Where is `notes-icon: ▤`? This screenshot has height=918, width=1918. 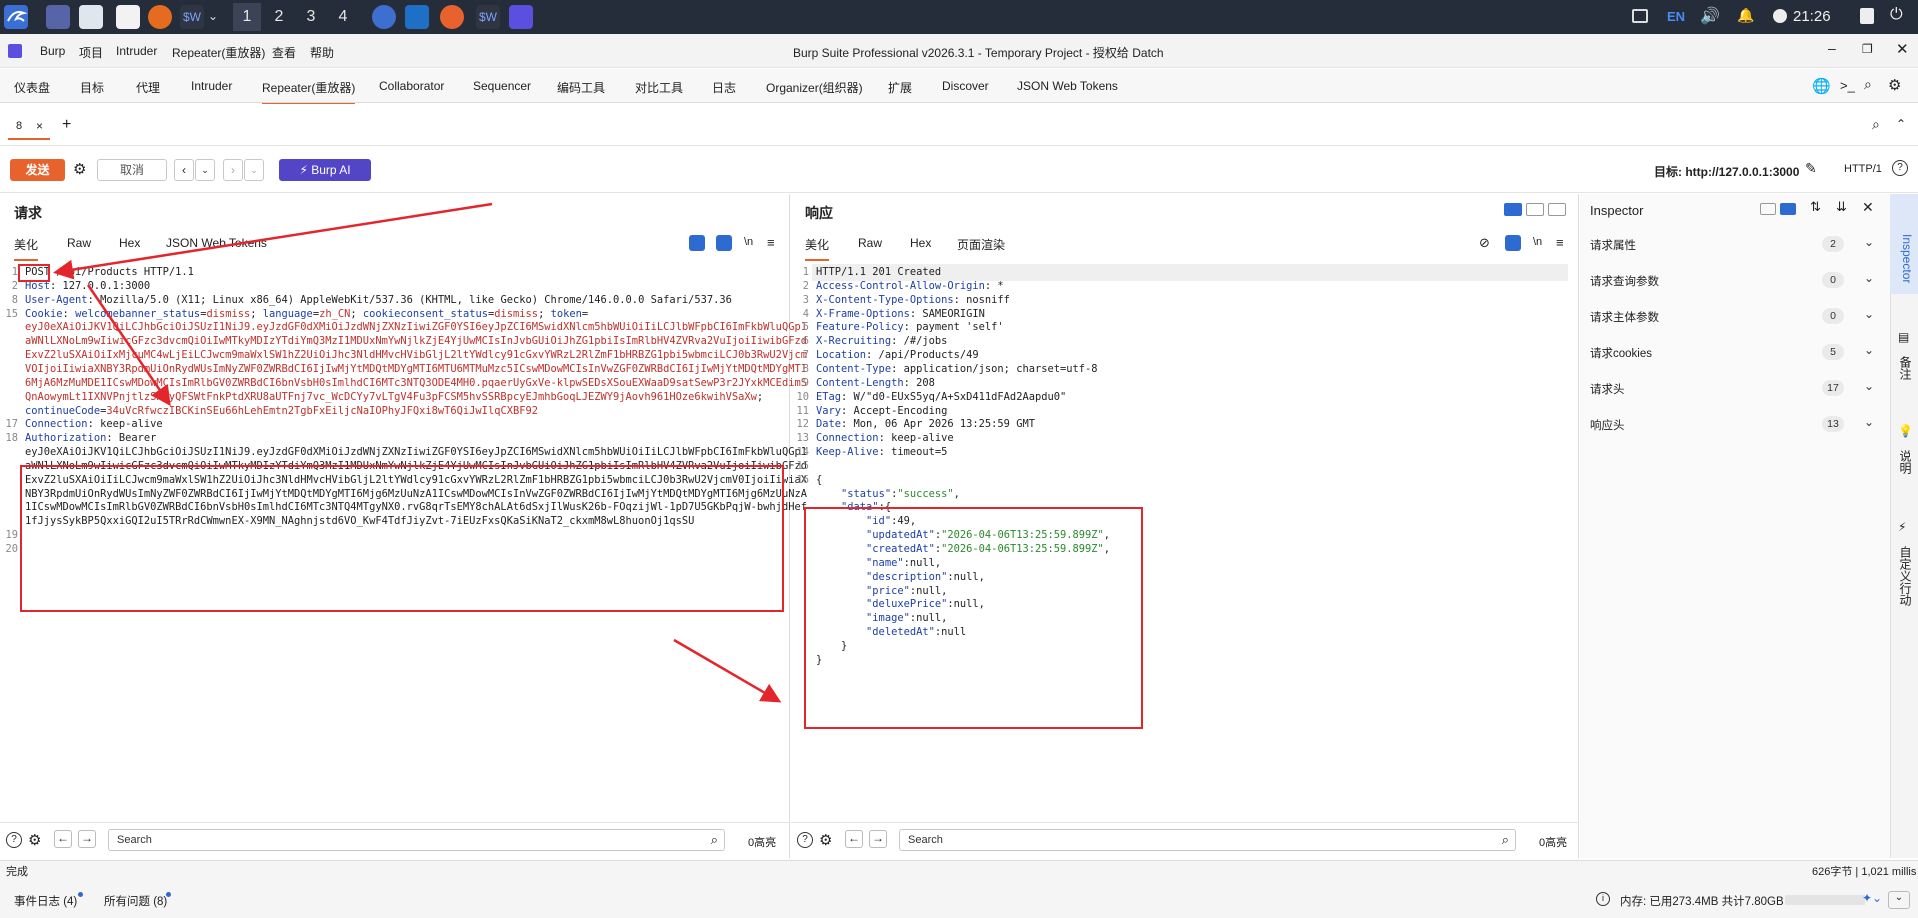 notes-icon: ▤ is located at coordinates (1903, 337).